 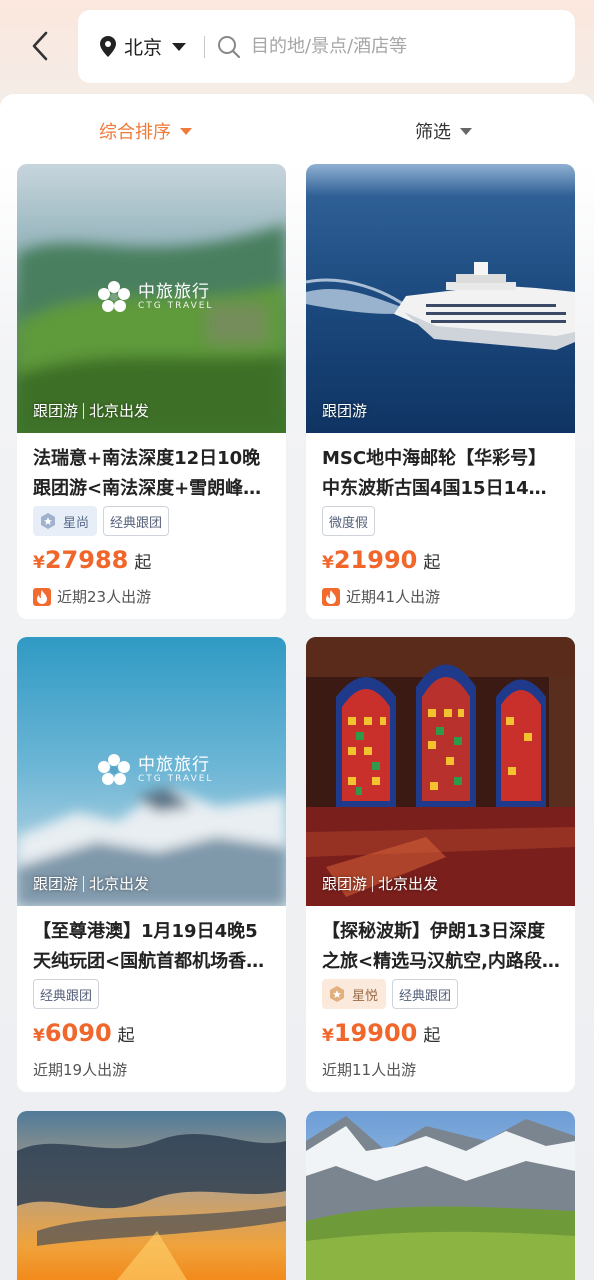 I want to click on price: ¥ 6090 起, so click(x=84, y=1033).